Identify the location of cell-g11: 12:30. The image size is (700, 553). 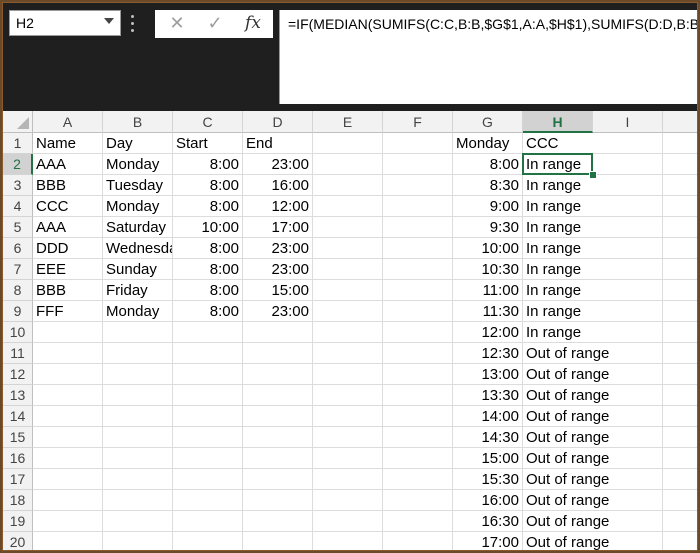
(488, 353).